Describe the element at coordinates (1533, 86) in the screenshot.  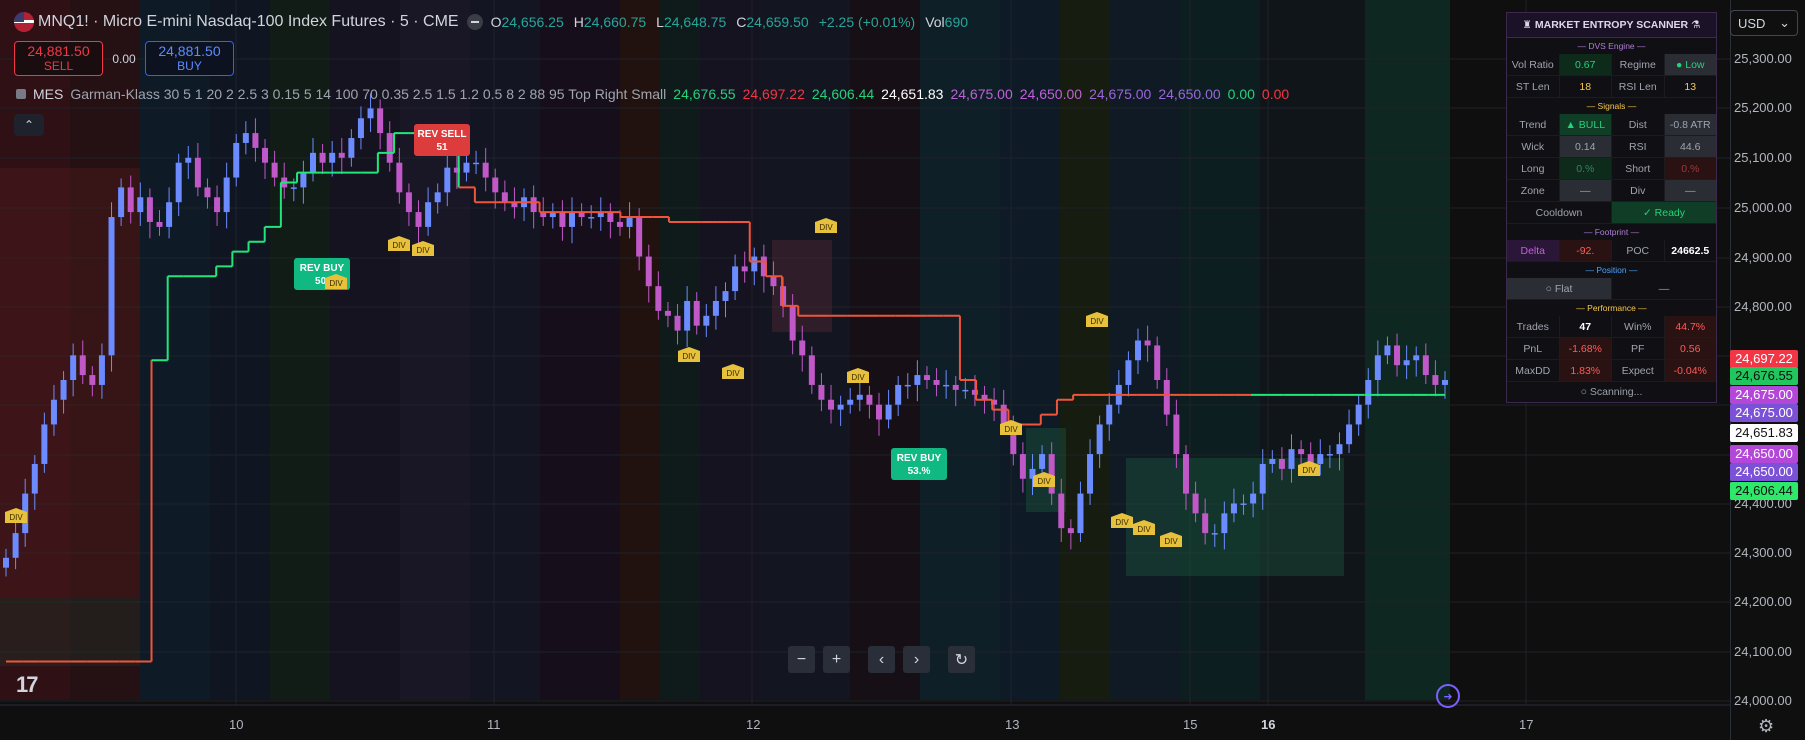
I see `st-len-label: ST Len` at that location.